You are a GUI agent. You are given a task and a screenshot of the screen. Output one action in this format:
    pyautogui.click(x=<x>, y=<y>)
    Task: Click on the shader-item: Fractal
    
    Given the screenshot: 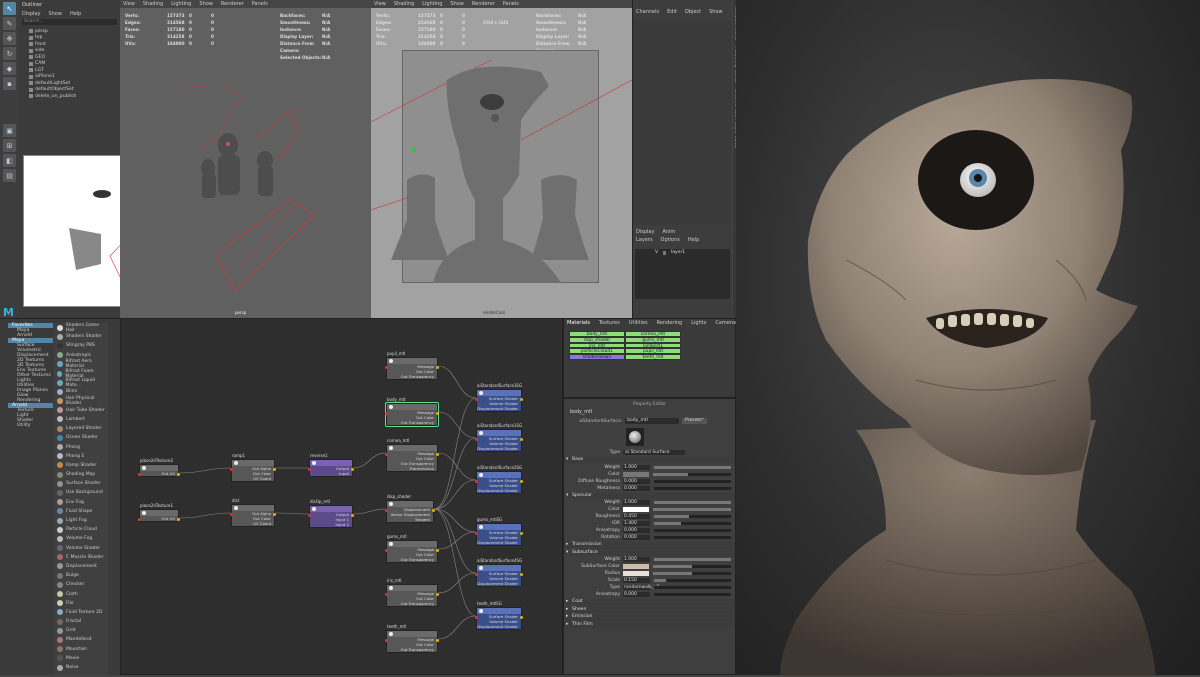 What is the action you would take?
    pyautogui.click(x=81, y=621)
    